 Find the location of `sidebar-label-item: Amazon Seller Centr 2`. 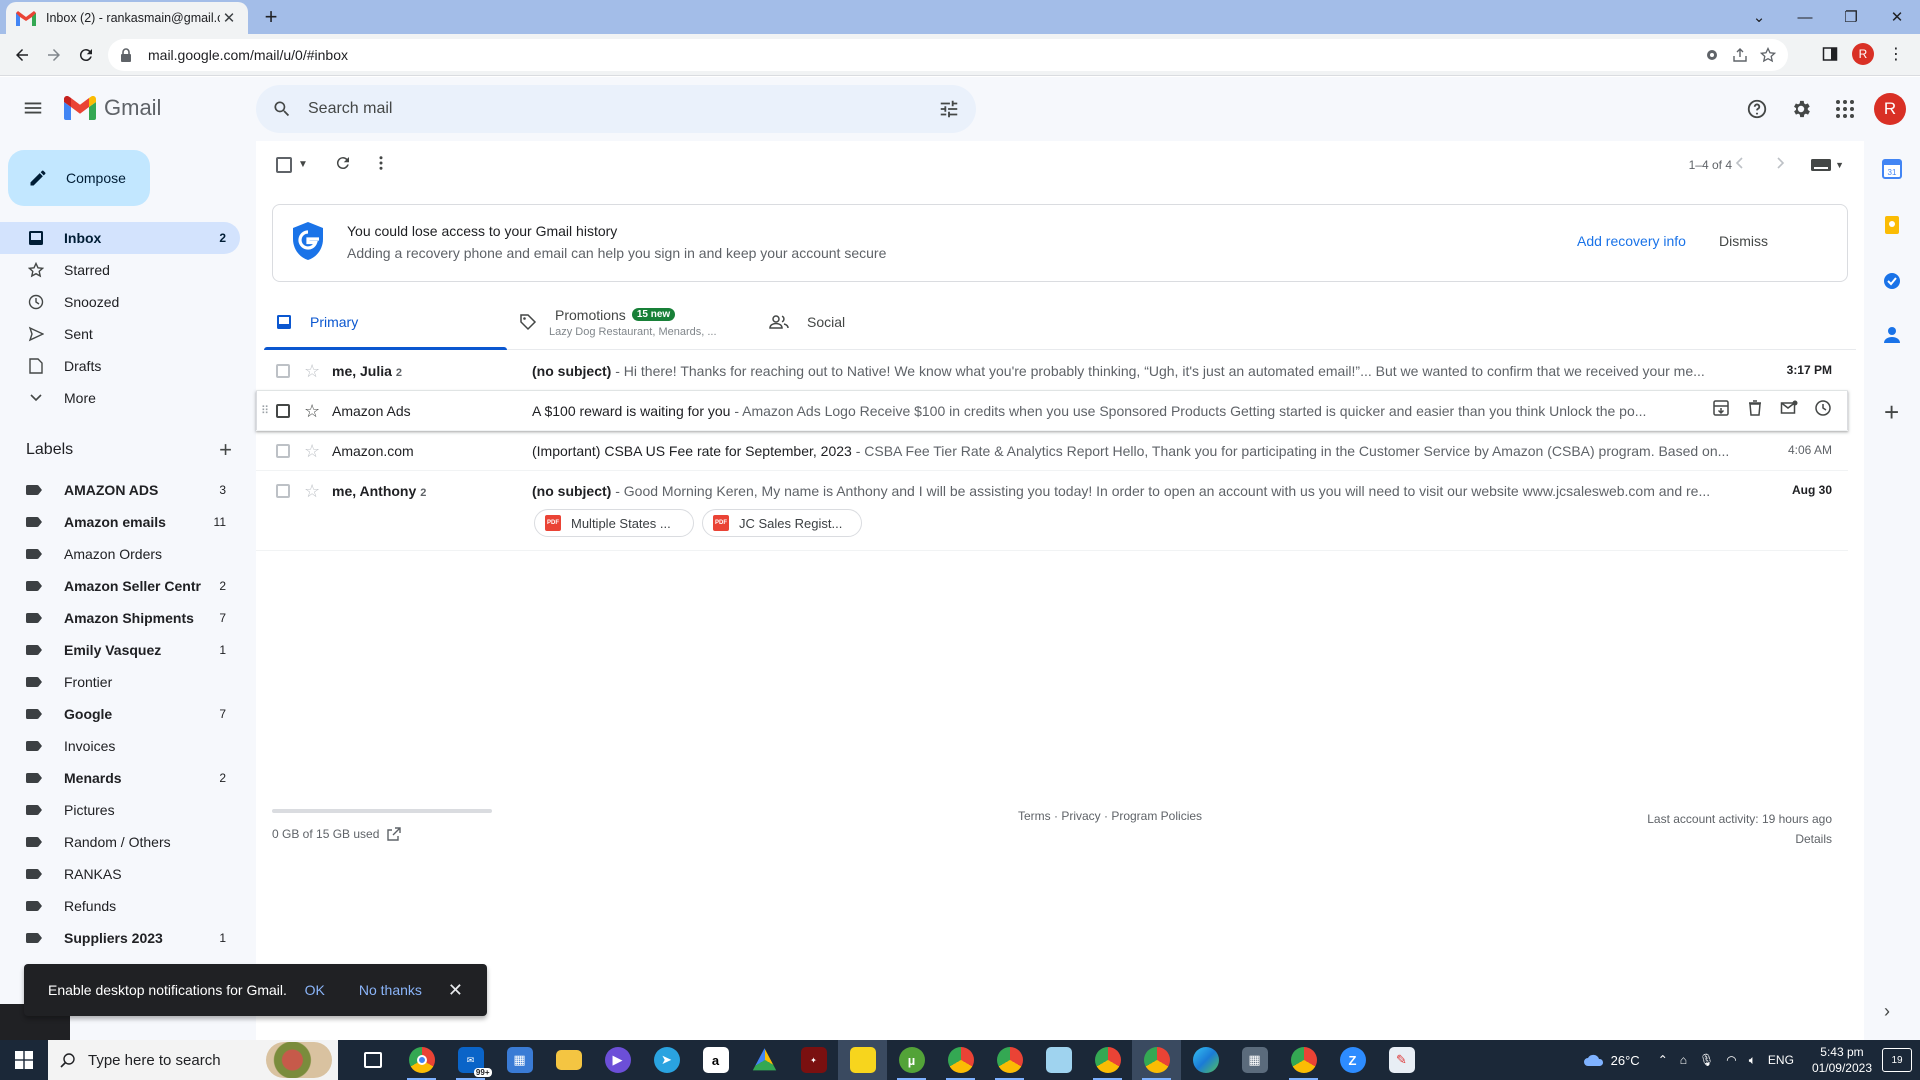

sidebar-label-item: Amazon Seller Centr 2 is located at coordinates (120, 586).